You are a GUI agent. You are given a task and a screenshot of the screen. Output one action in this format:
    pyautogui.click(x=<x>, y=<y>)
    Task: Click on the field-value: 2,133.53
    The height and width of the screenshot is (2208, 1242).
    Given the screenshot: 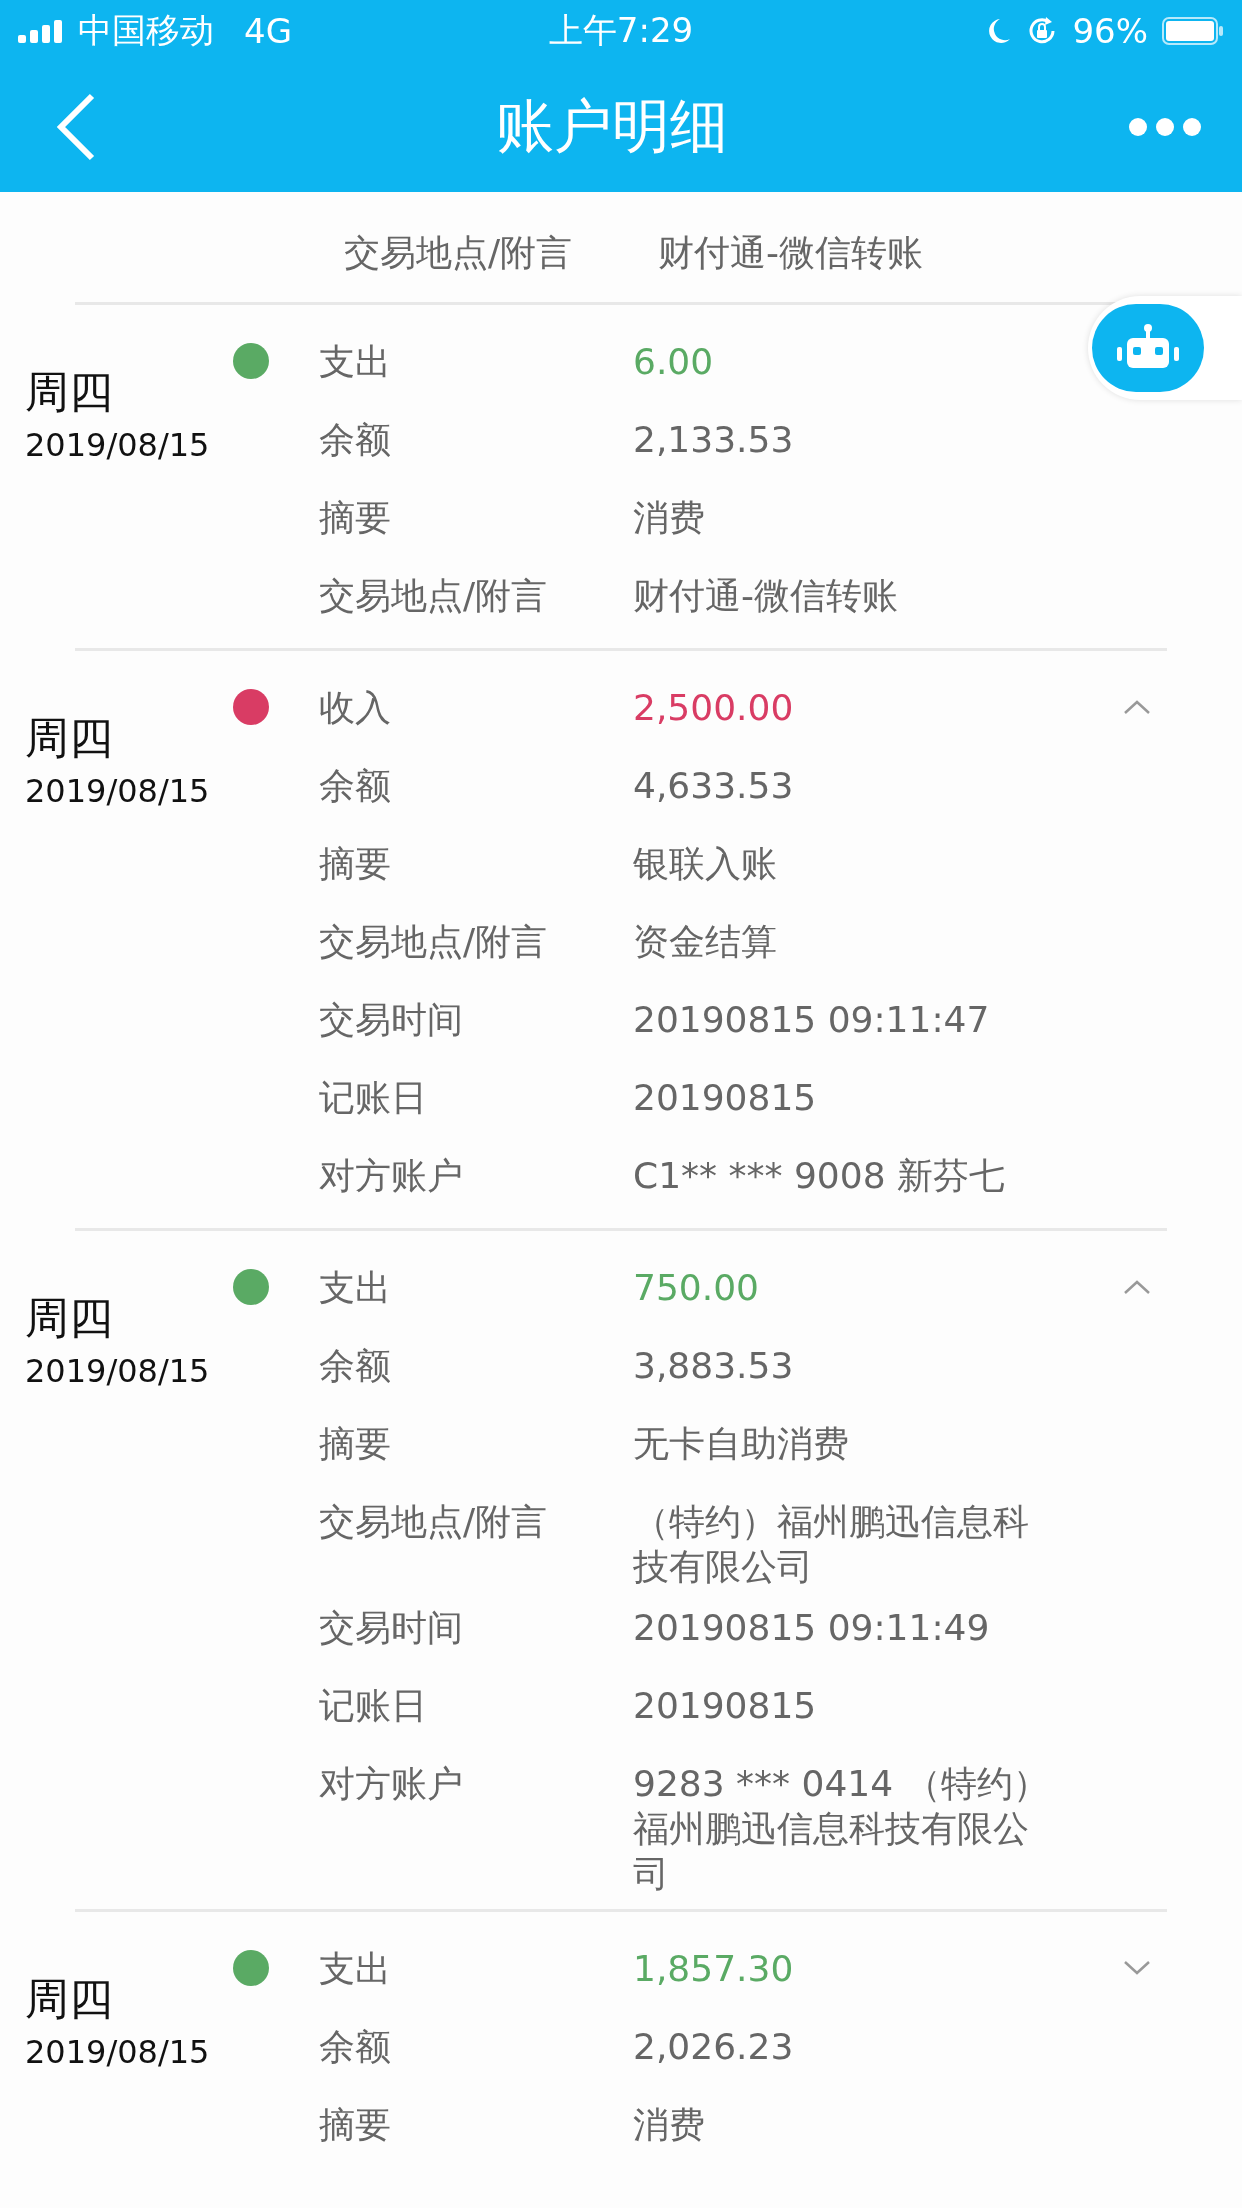 What is the action you would take?
    pyautogui.click(x=714, y=440)
    